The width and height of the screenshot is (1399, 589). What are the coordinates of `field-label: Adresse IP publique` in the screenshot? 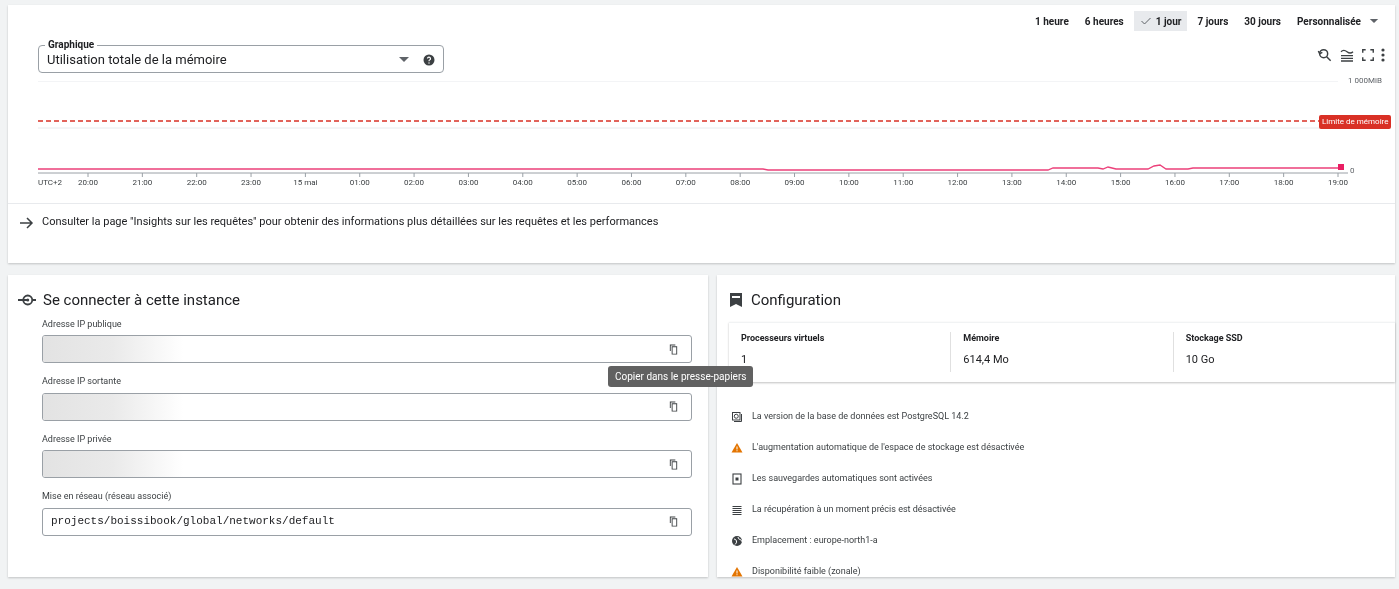 It's located at (82, 324).